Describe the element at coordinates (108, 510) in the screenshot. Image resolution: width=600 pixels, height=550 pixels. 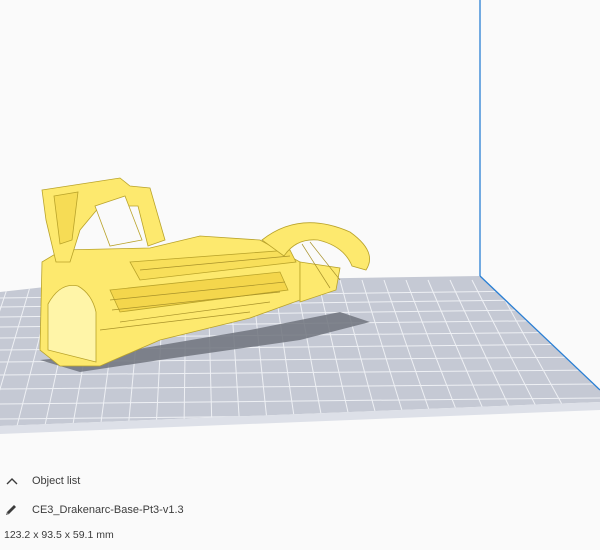
I see `object-name: CE3_Drakenarc-Base-Pt3-v1.3` at that location.